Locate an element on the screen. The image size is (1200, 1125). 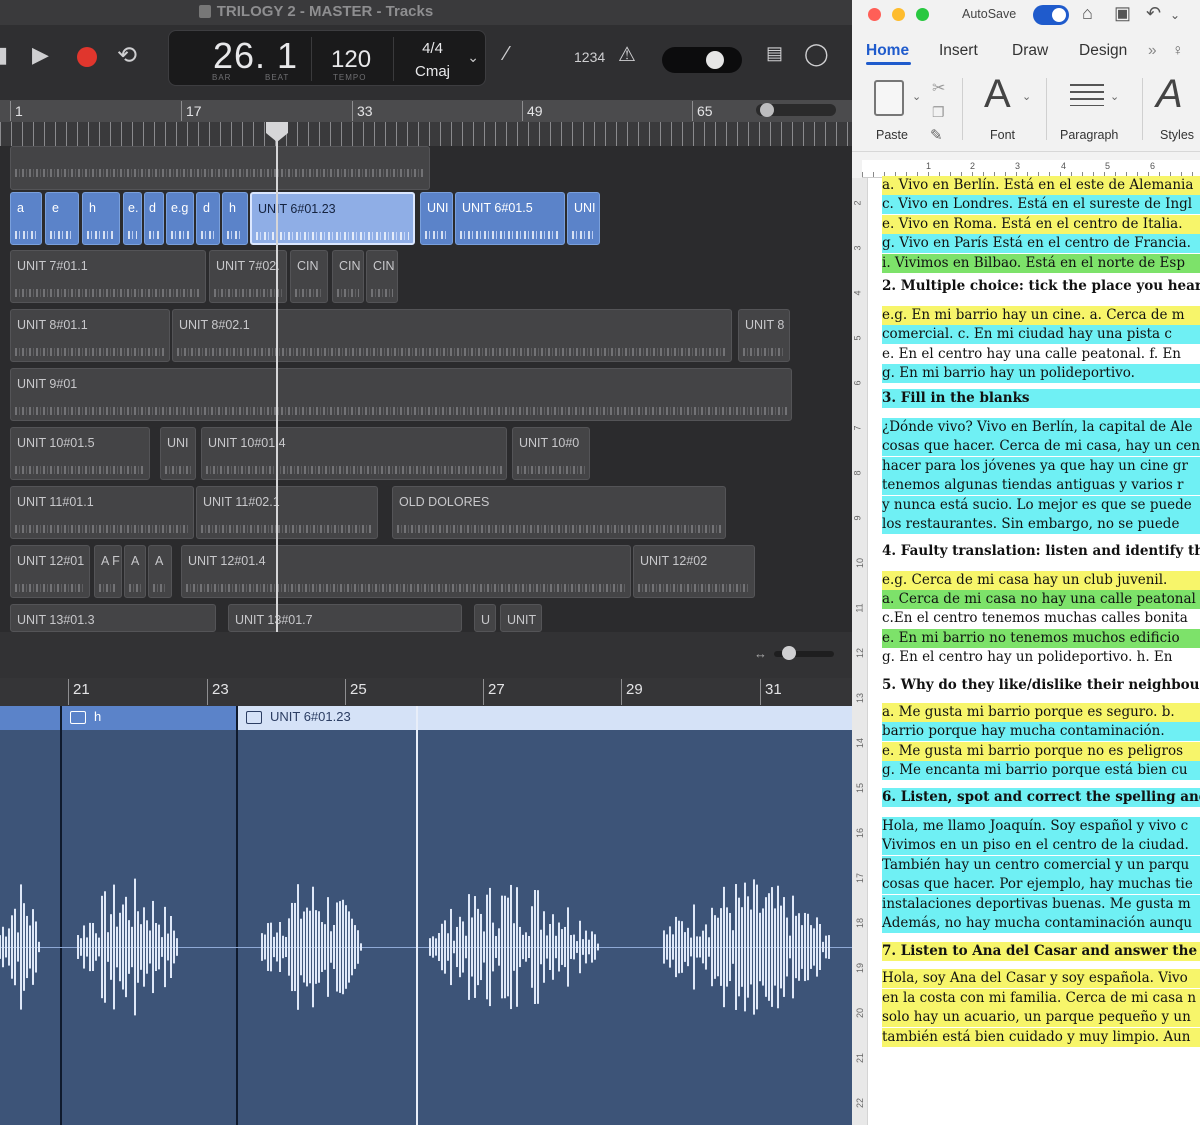
paragraph-icon is located at coordinates (1087, 95).